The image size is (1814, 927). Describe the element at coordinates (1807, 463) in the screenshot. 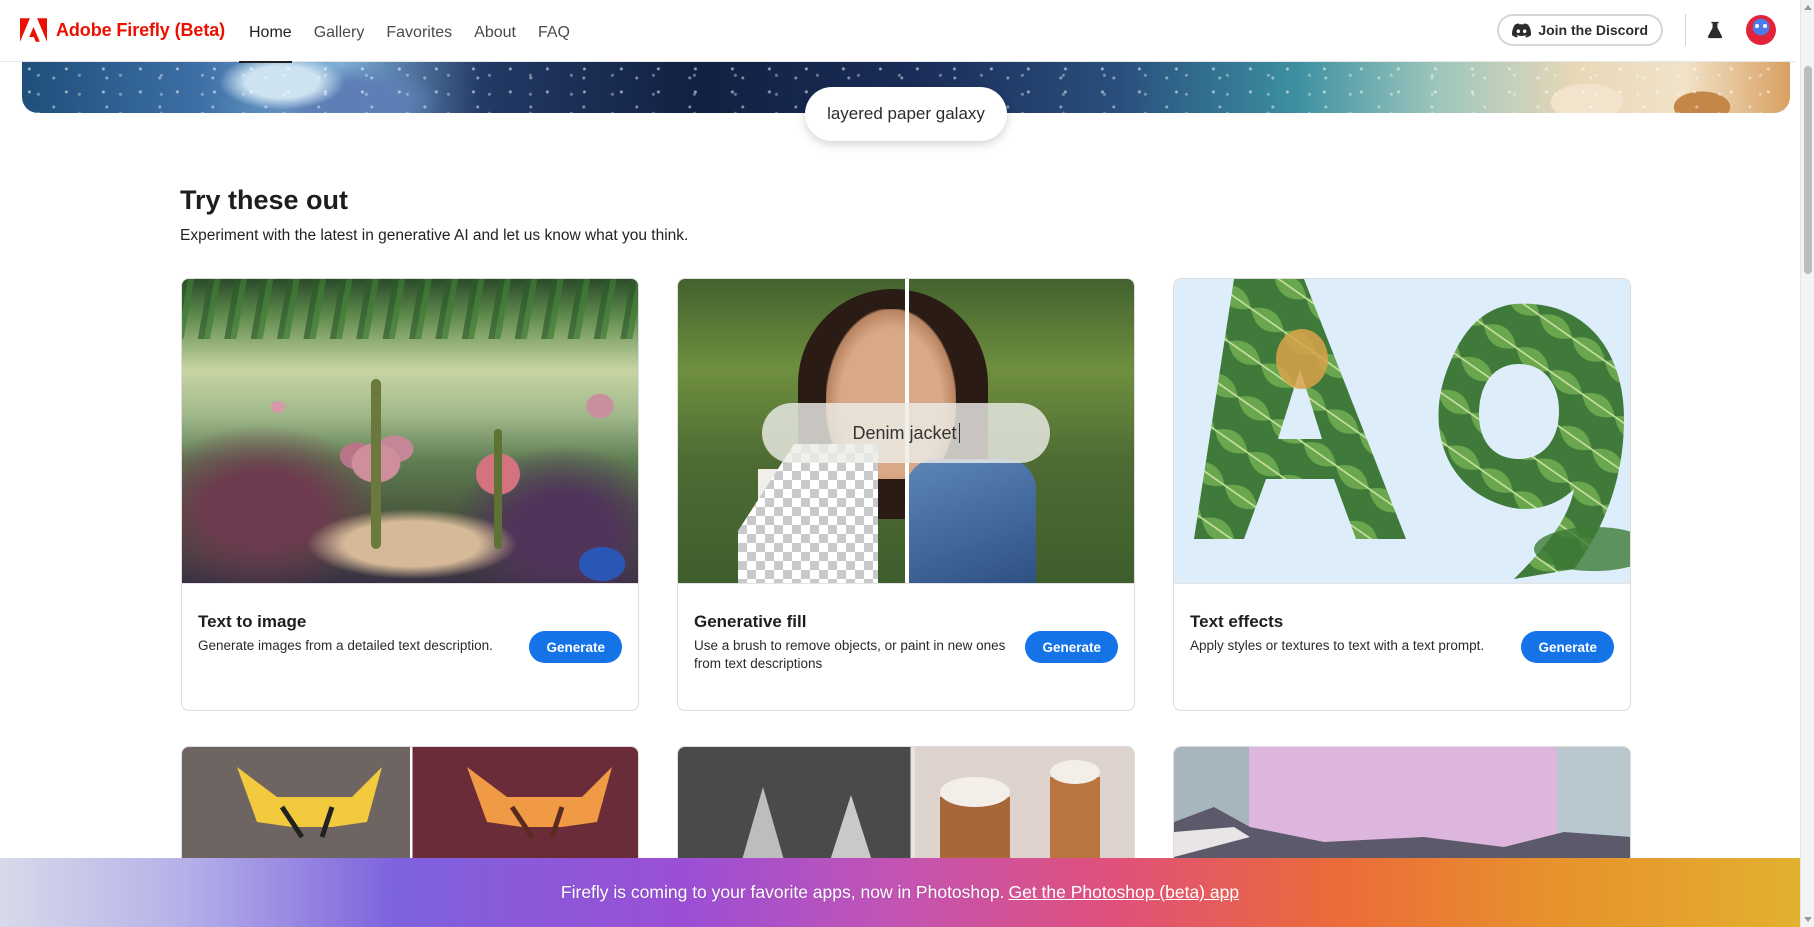

I see `page-scrollbar` at that location.